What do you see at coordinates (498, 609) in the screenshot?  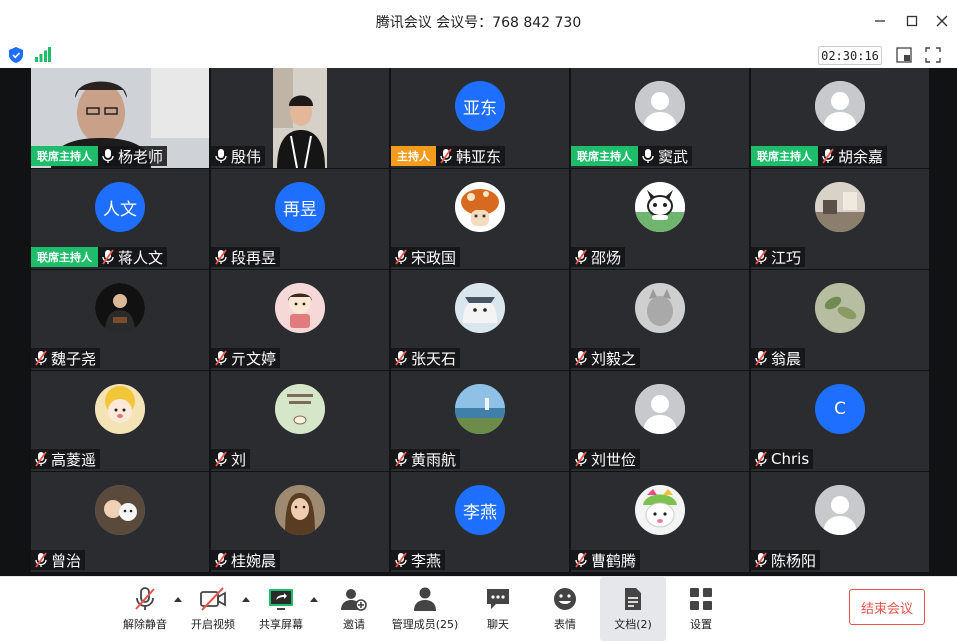 I see `chat-button: 聊天` at bounding box center [498, 609].